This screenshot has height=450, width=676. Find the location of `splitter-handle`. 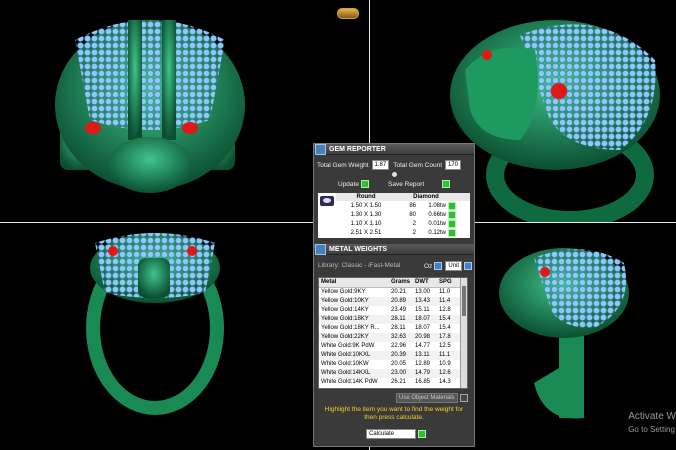

splitter-handle is located at coordinates (394, 174).